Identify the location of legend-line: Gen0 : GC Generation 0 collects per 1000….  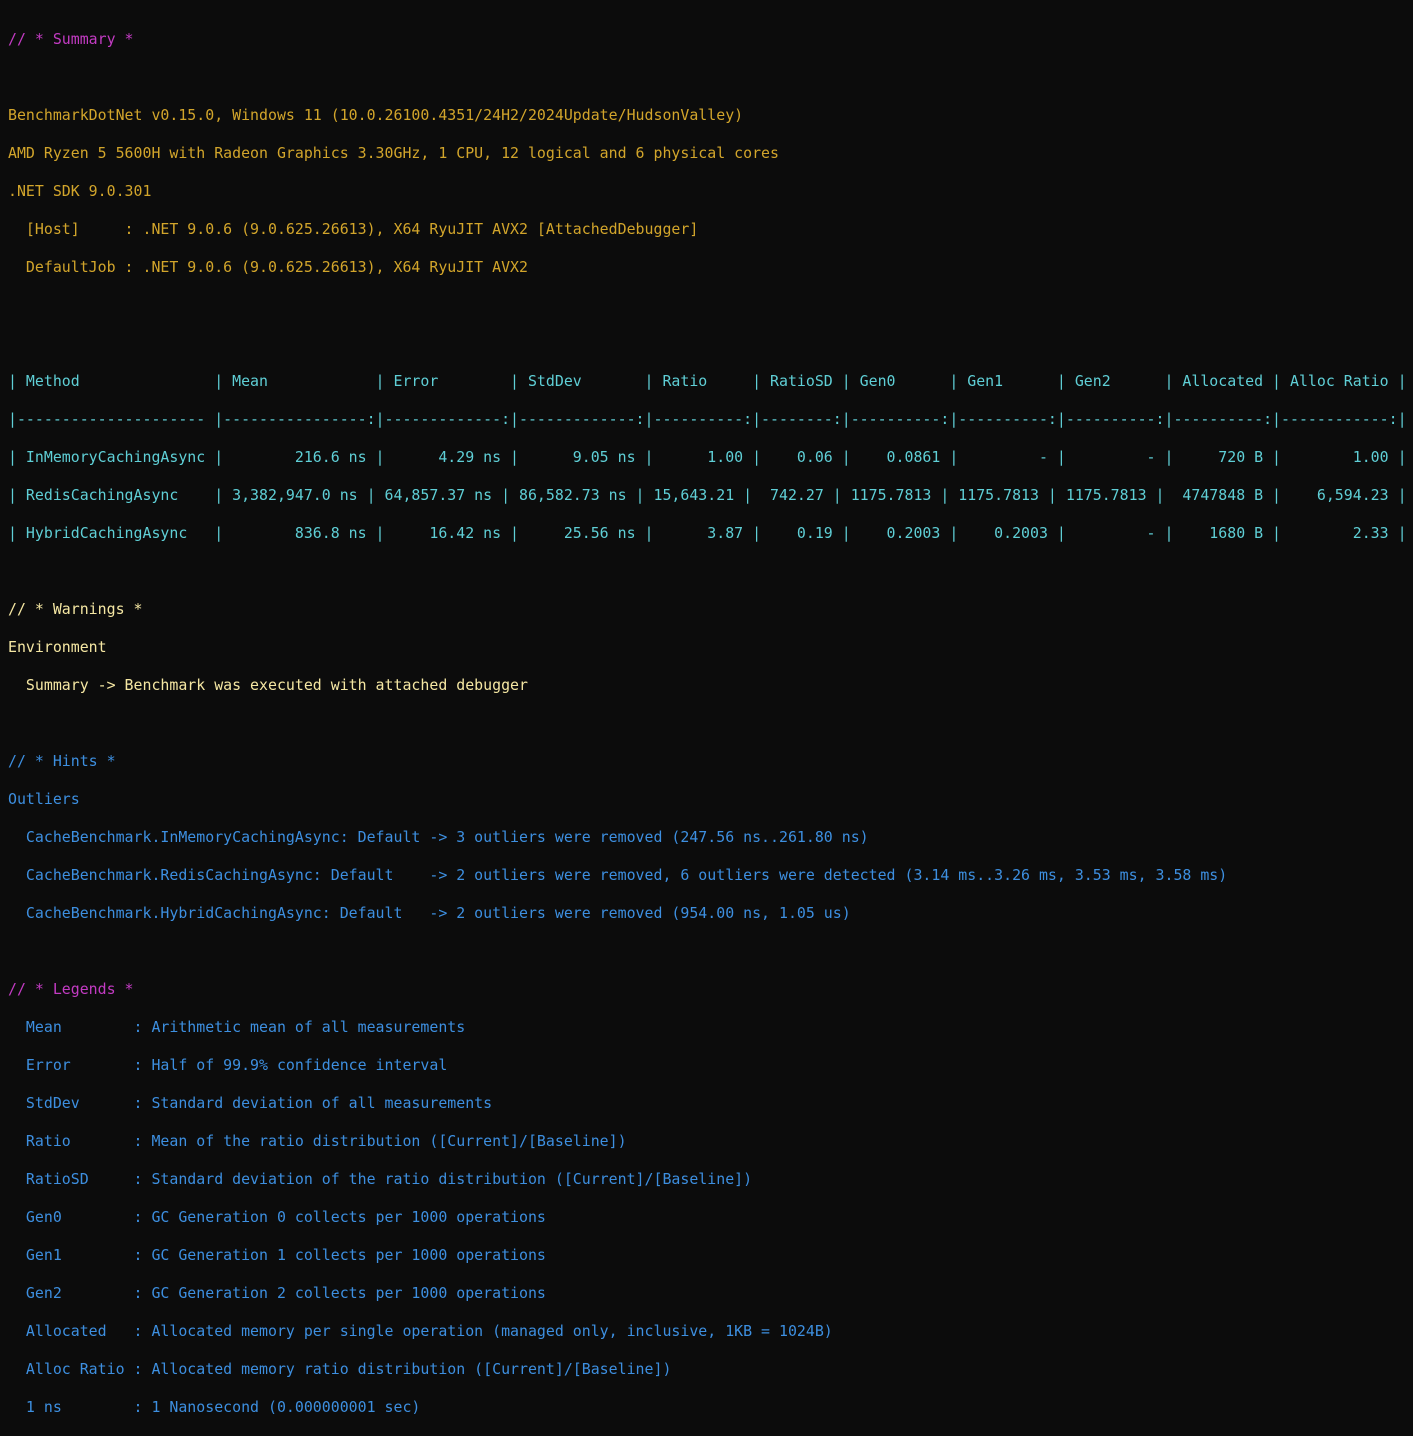
(277, 1217).